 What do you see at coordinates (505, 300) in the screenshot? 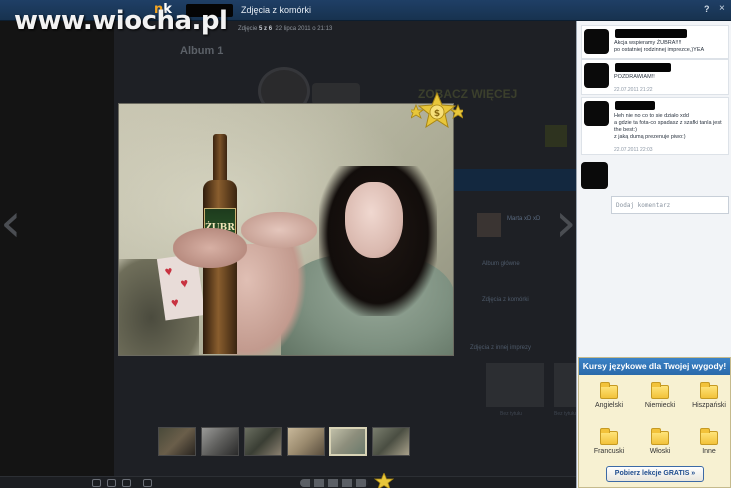
I see `bg-link-mobile-photos: Zdjęcia z komórki` at bounding box center [505, 300].